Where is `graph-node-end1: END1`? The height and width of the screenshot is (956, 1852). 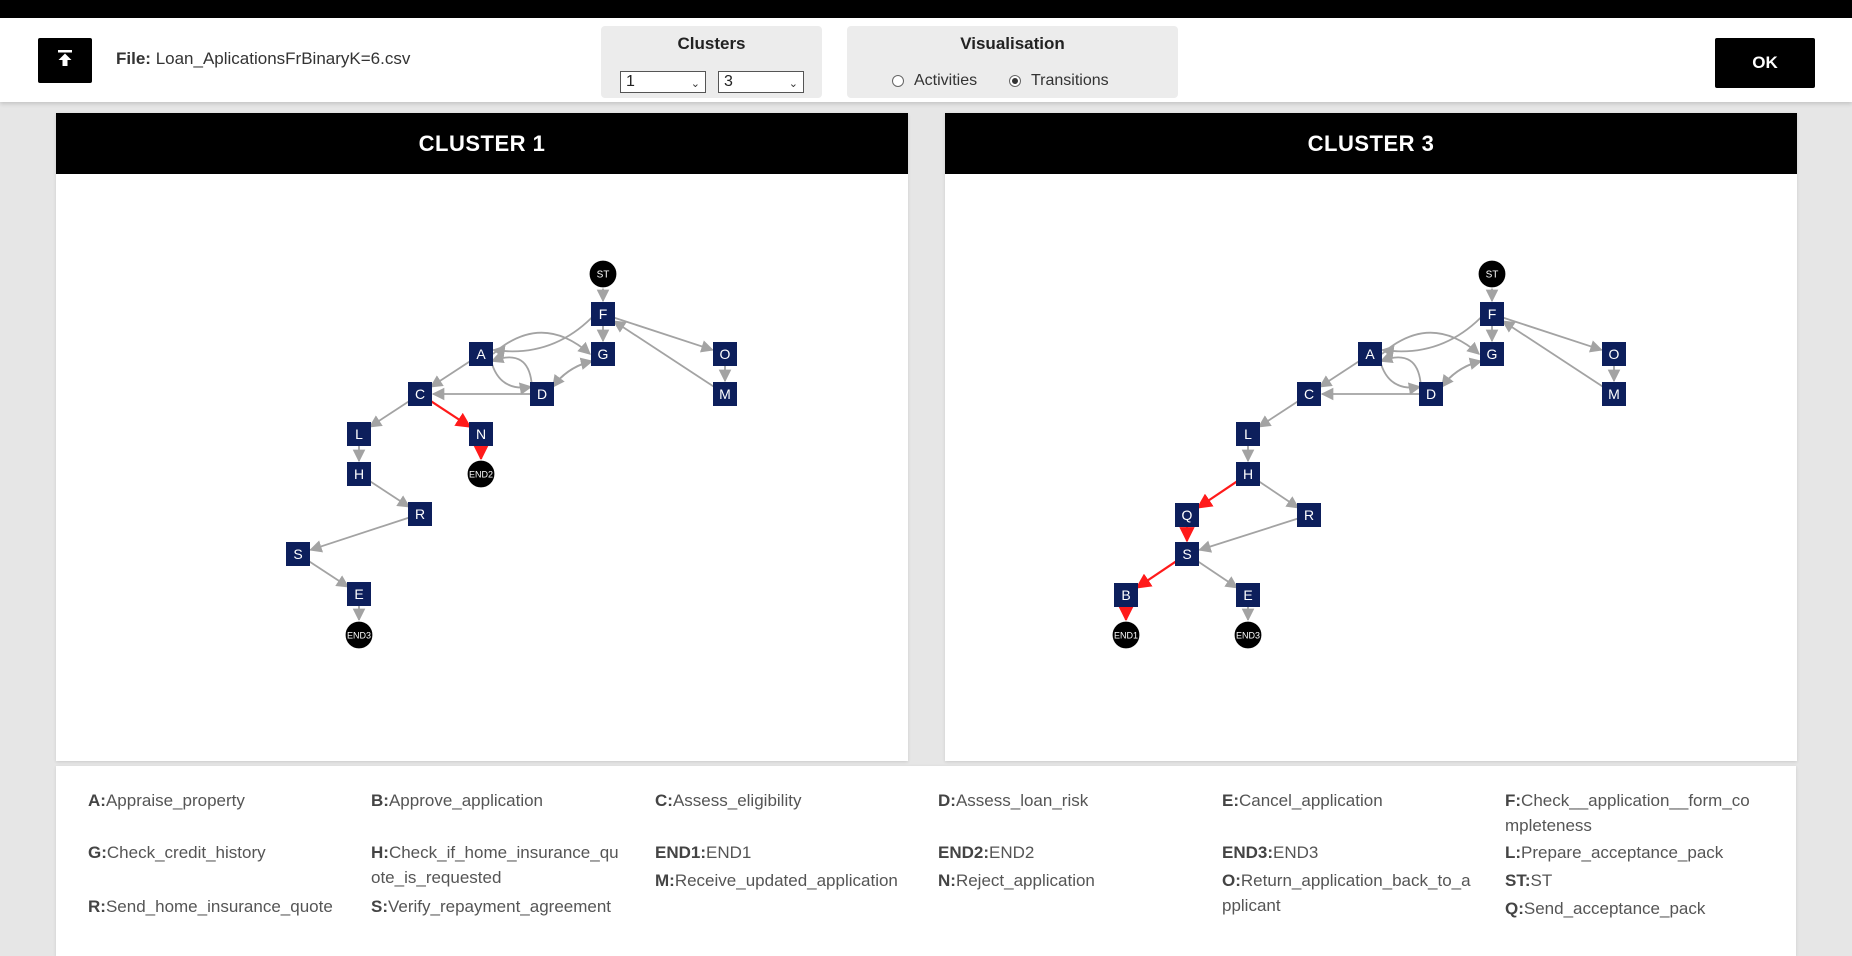 graph-node-end1: END1 is located at coordinates (1126, 635).